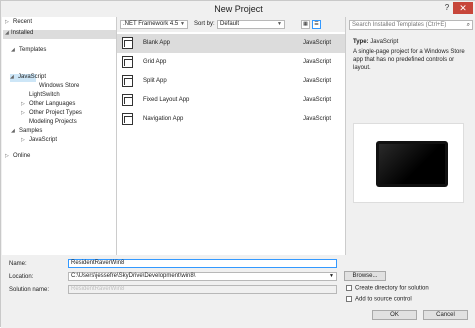 The height and width of the screenshot is (328, 475). Describe the element at coordinates (231, 81) in the screenshot. I see `template-row-split-app: Split App JavaScript` at that location.